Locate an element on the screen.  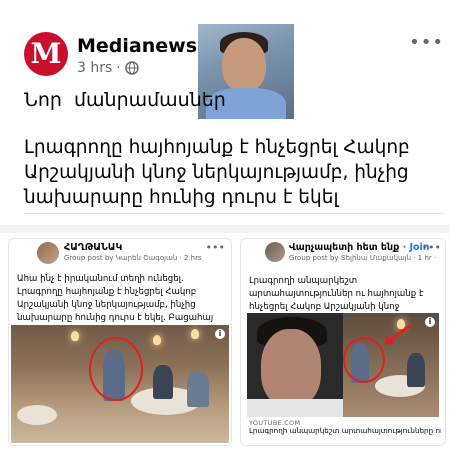
page-name: Medianews is located at coordinates (137, 46).